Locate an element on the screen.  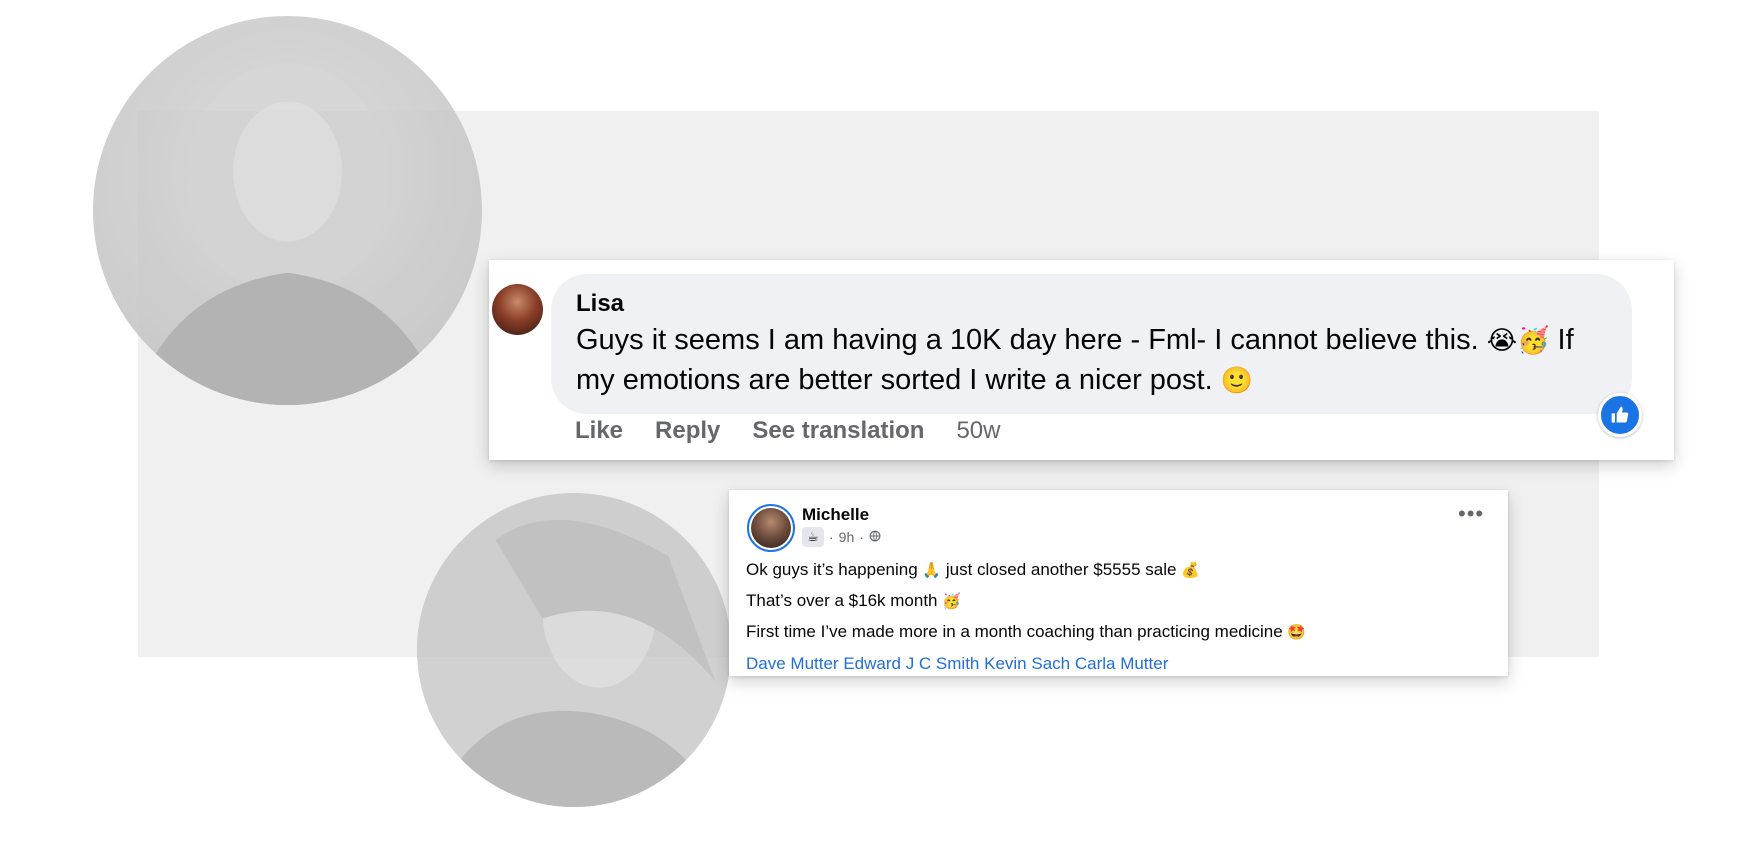
portrait-photo-woman is located at coordinates (287, 210).